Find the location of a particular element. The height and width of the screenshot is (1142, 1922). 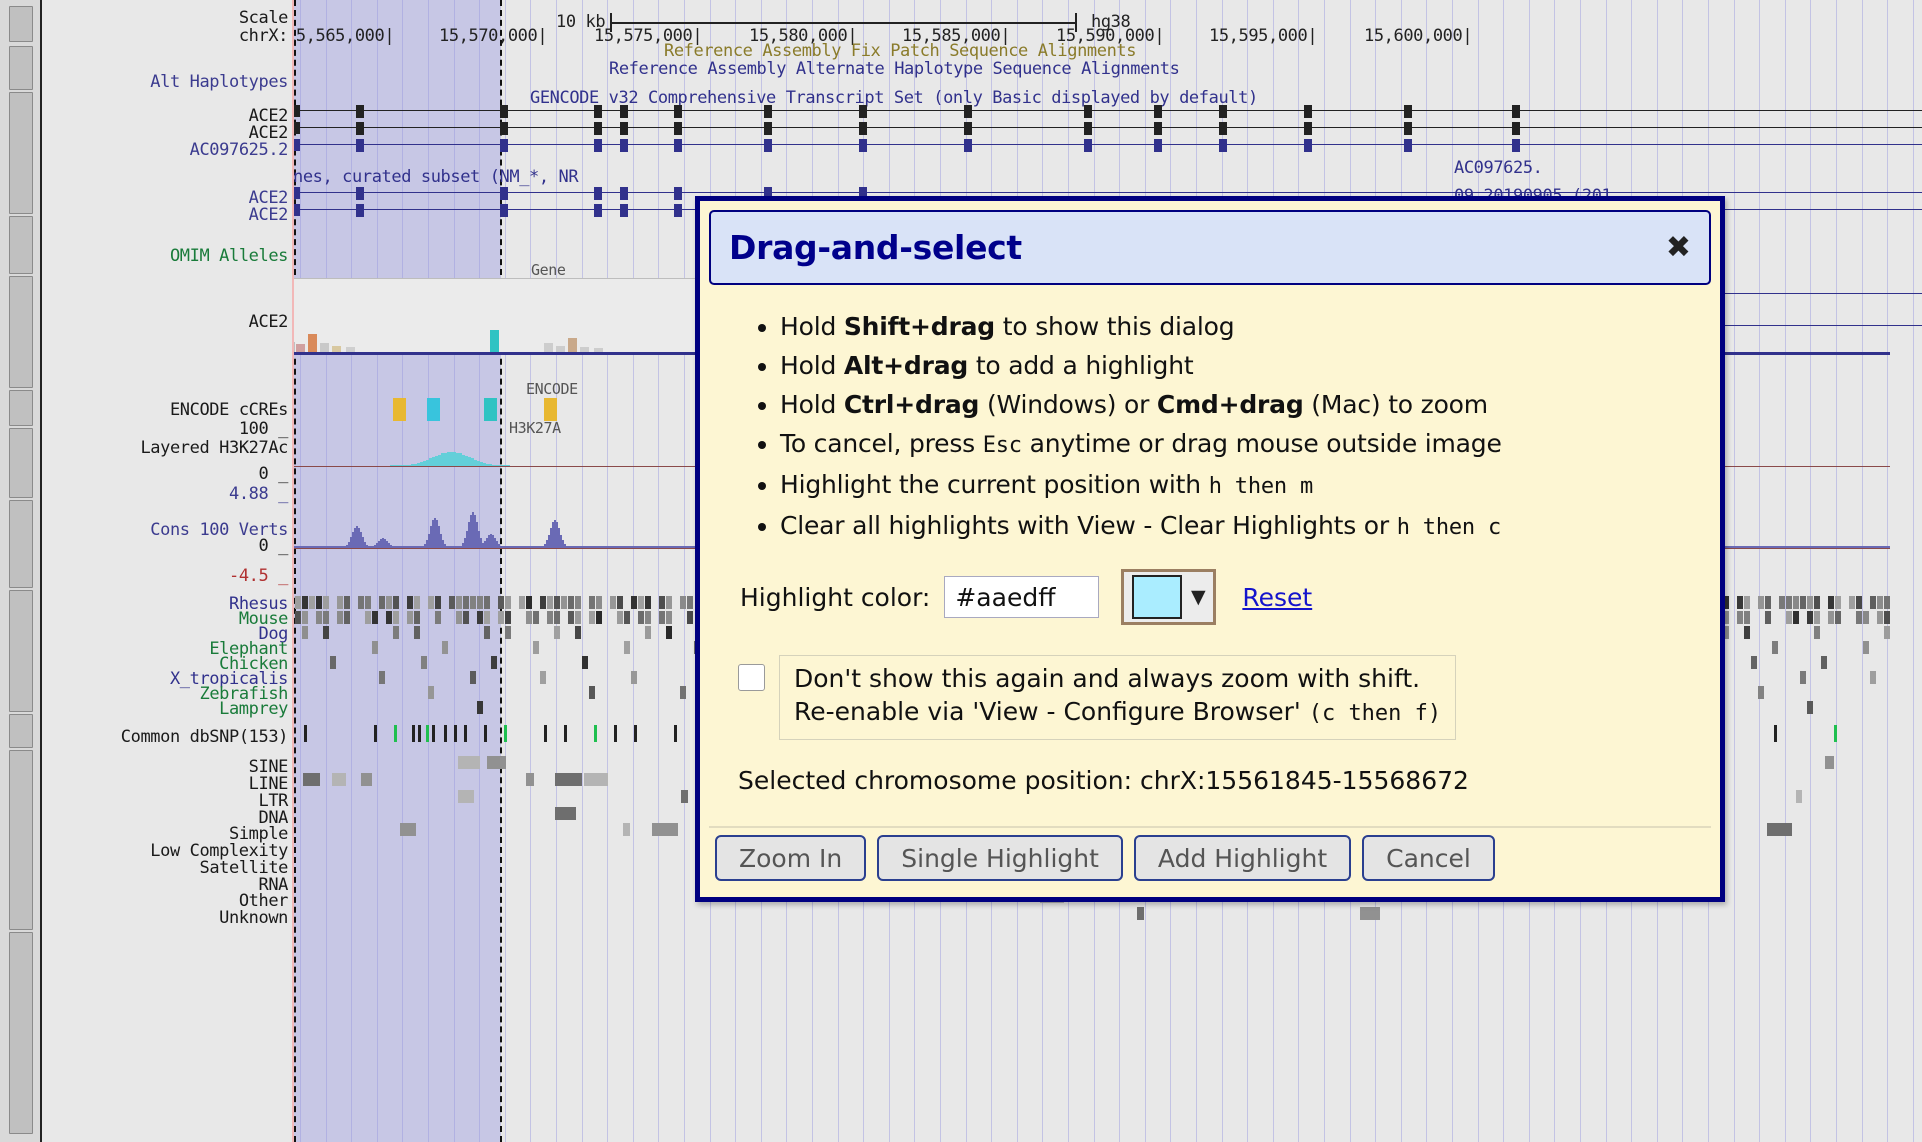

highlight-color-input is located at coordinates (1022, 597).